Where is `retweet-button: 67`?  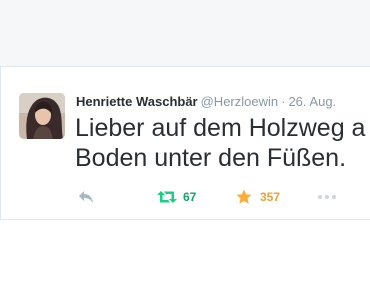 retweet-button: 67 is located at coordinates (176, 197).